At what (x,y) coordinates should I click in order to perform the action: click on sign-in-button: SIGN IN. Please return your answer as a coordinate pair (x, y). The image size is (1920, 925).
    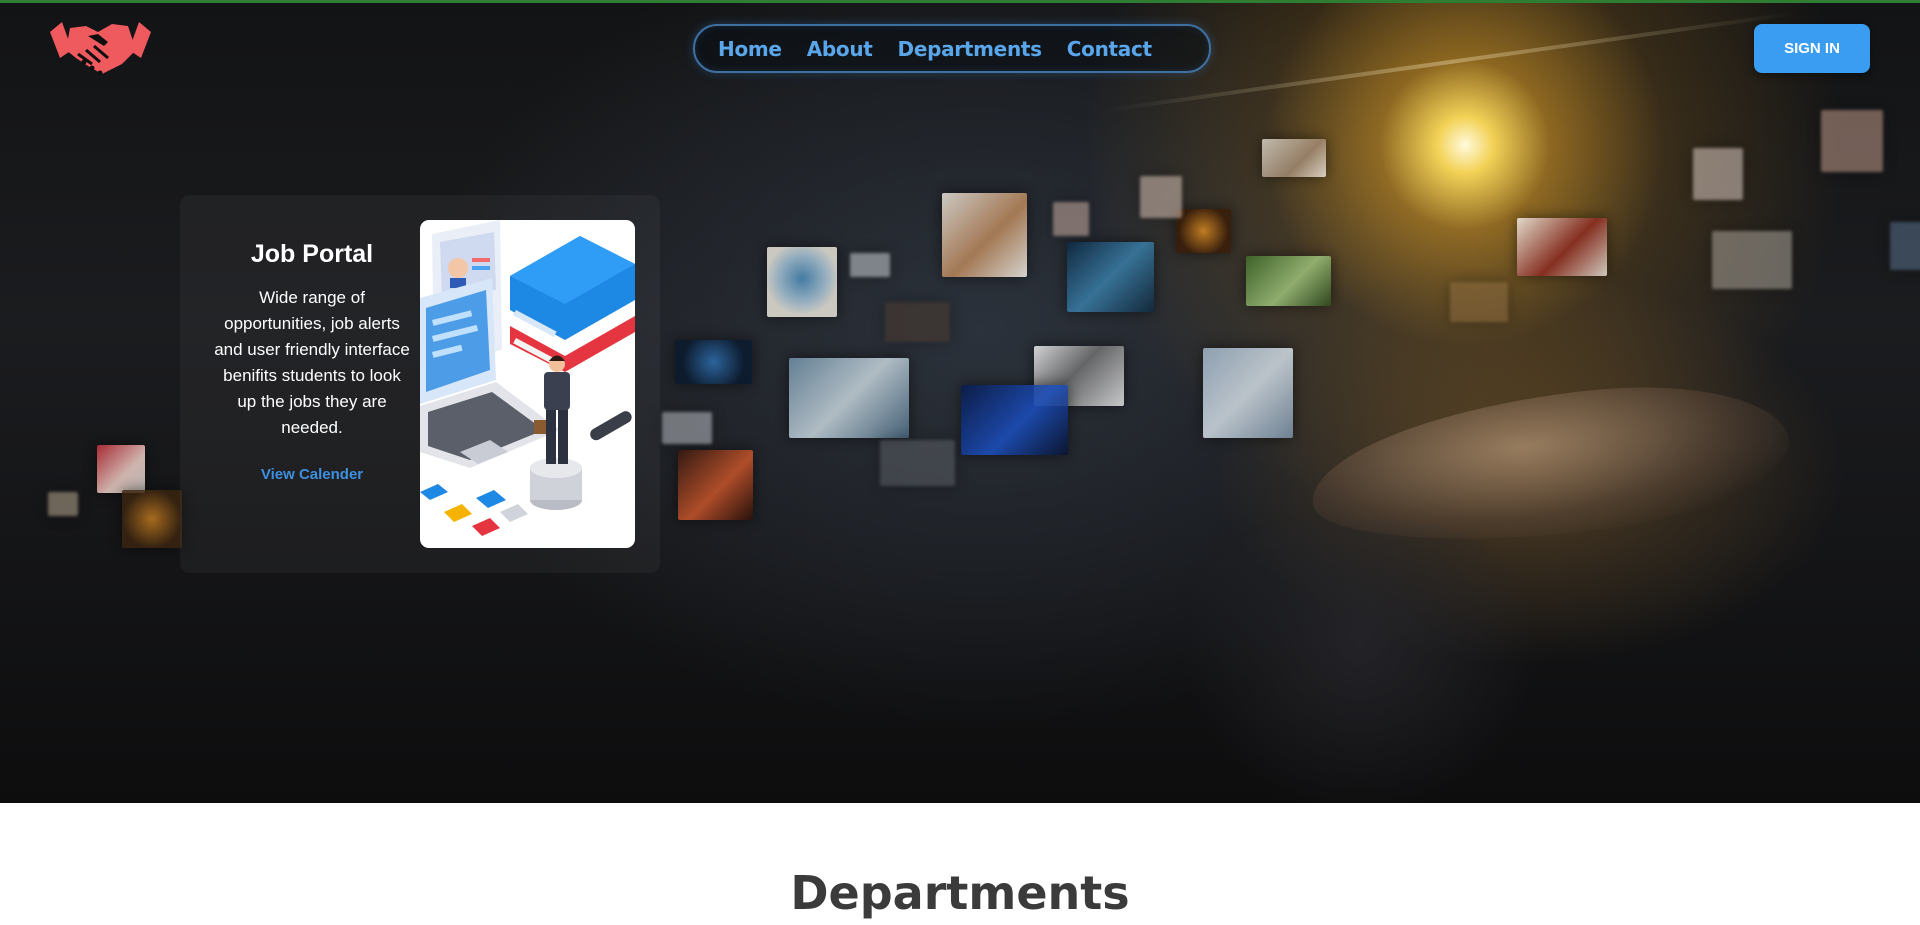
    Looking at the image, I should click on (1812, 48).